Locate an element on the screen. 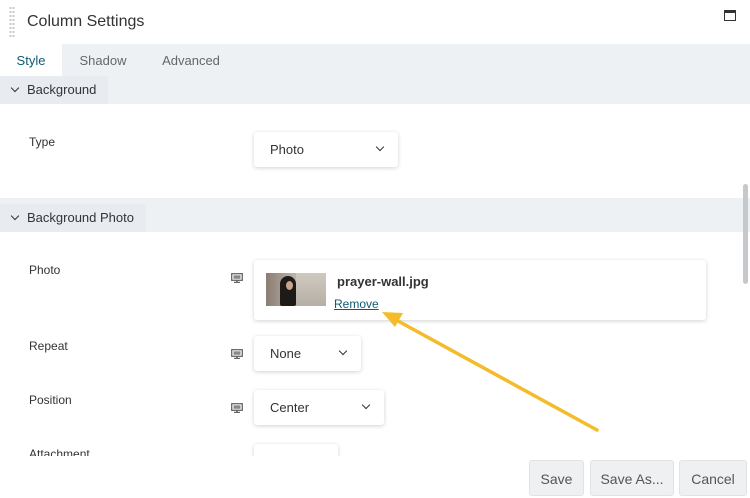 This screenshot has width=750, height=498. tab-shadow: Shadow is located at coordinates (103, 60).